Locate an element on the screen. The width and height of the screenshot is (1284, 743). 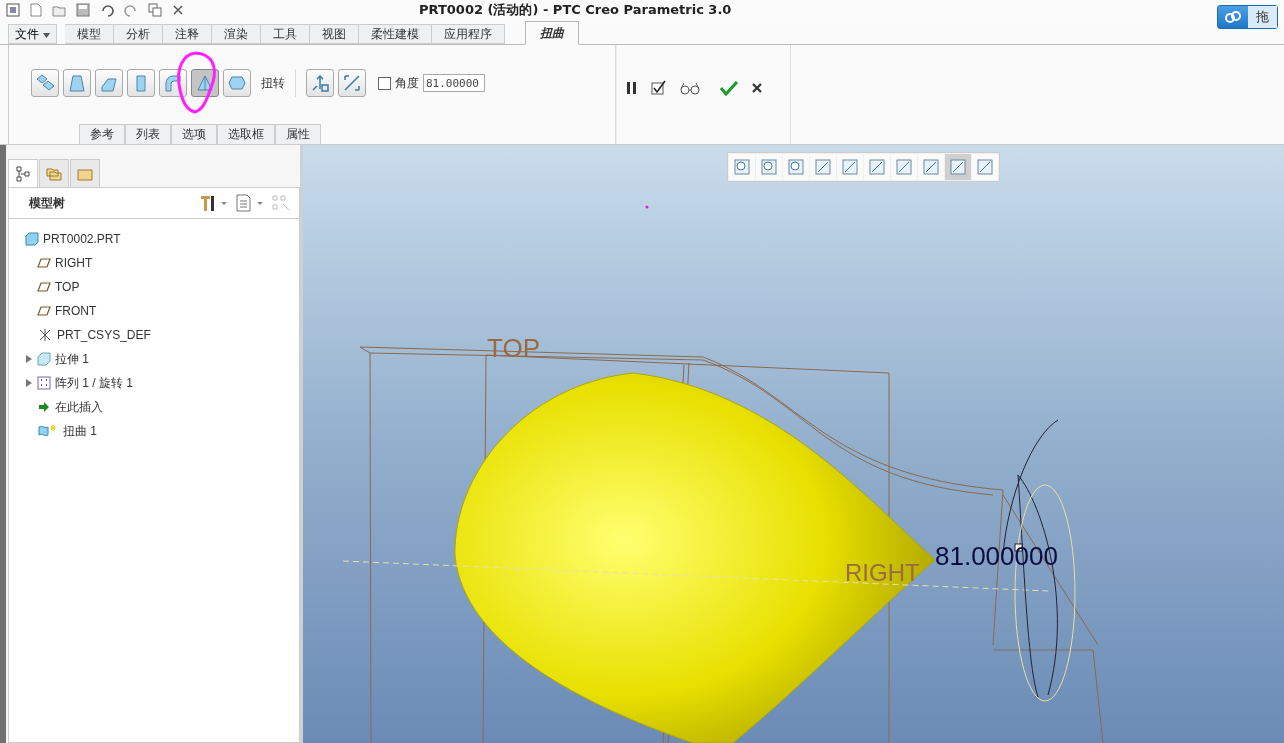
tree-panel-tab is located at coordinates (23, 173).